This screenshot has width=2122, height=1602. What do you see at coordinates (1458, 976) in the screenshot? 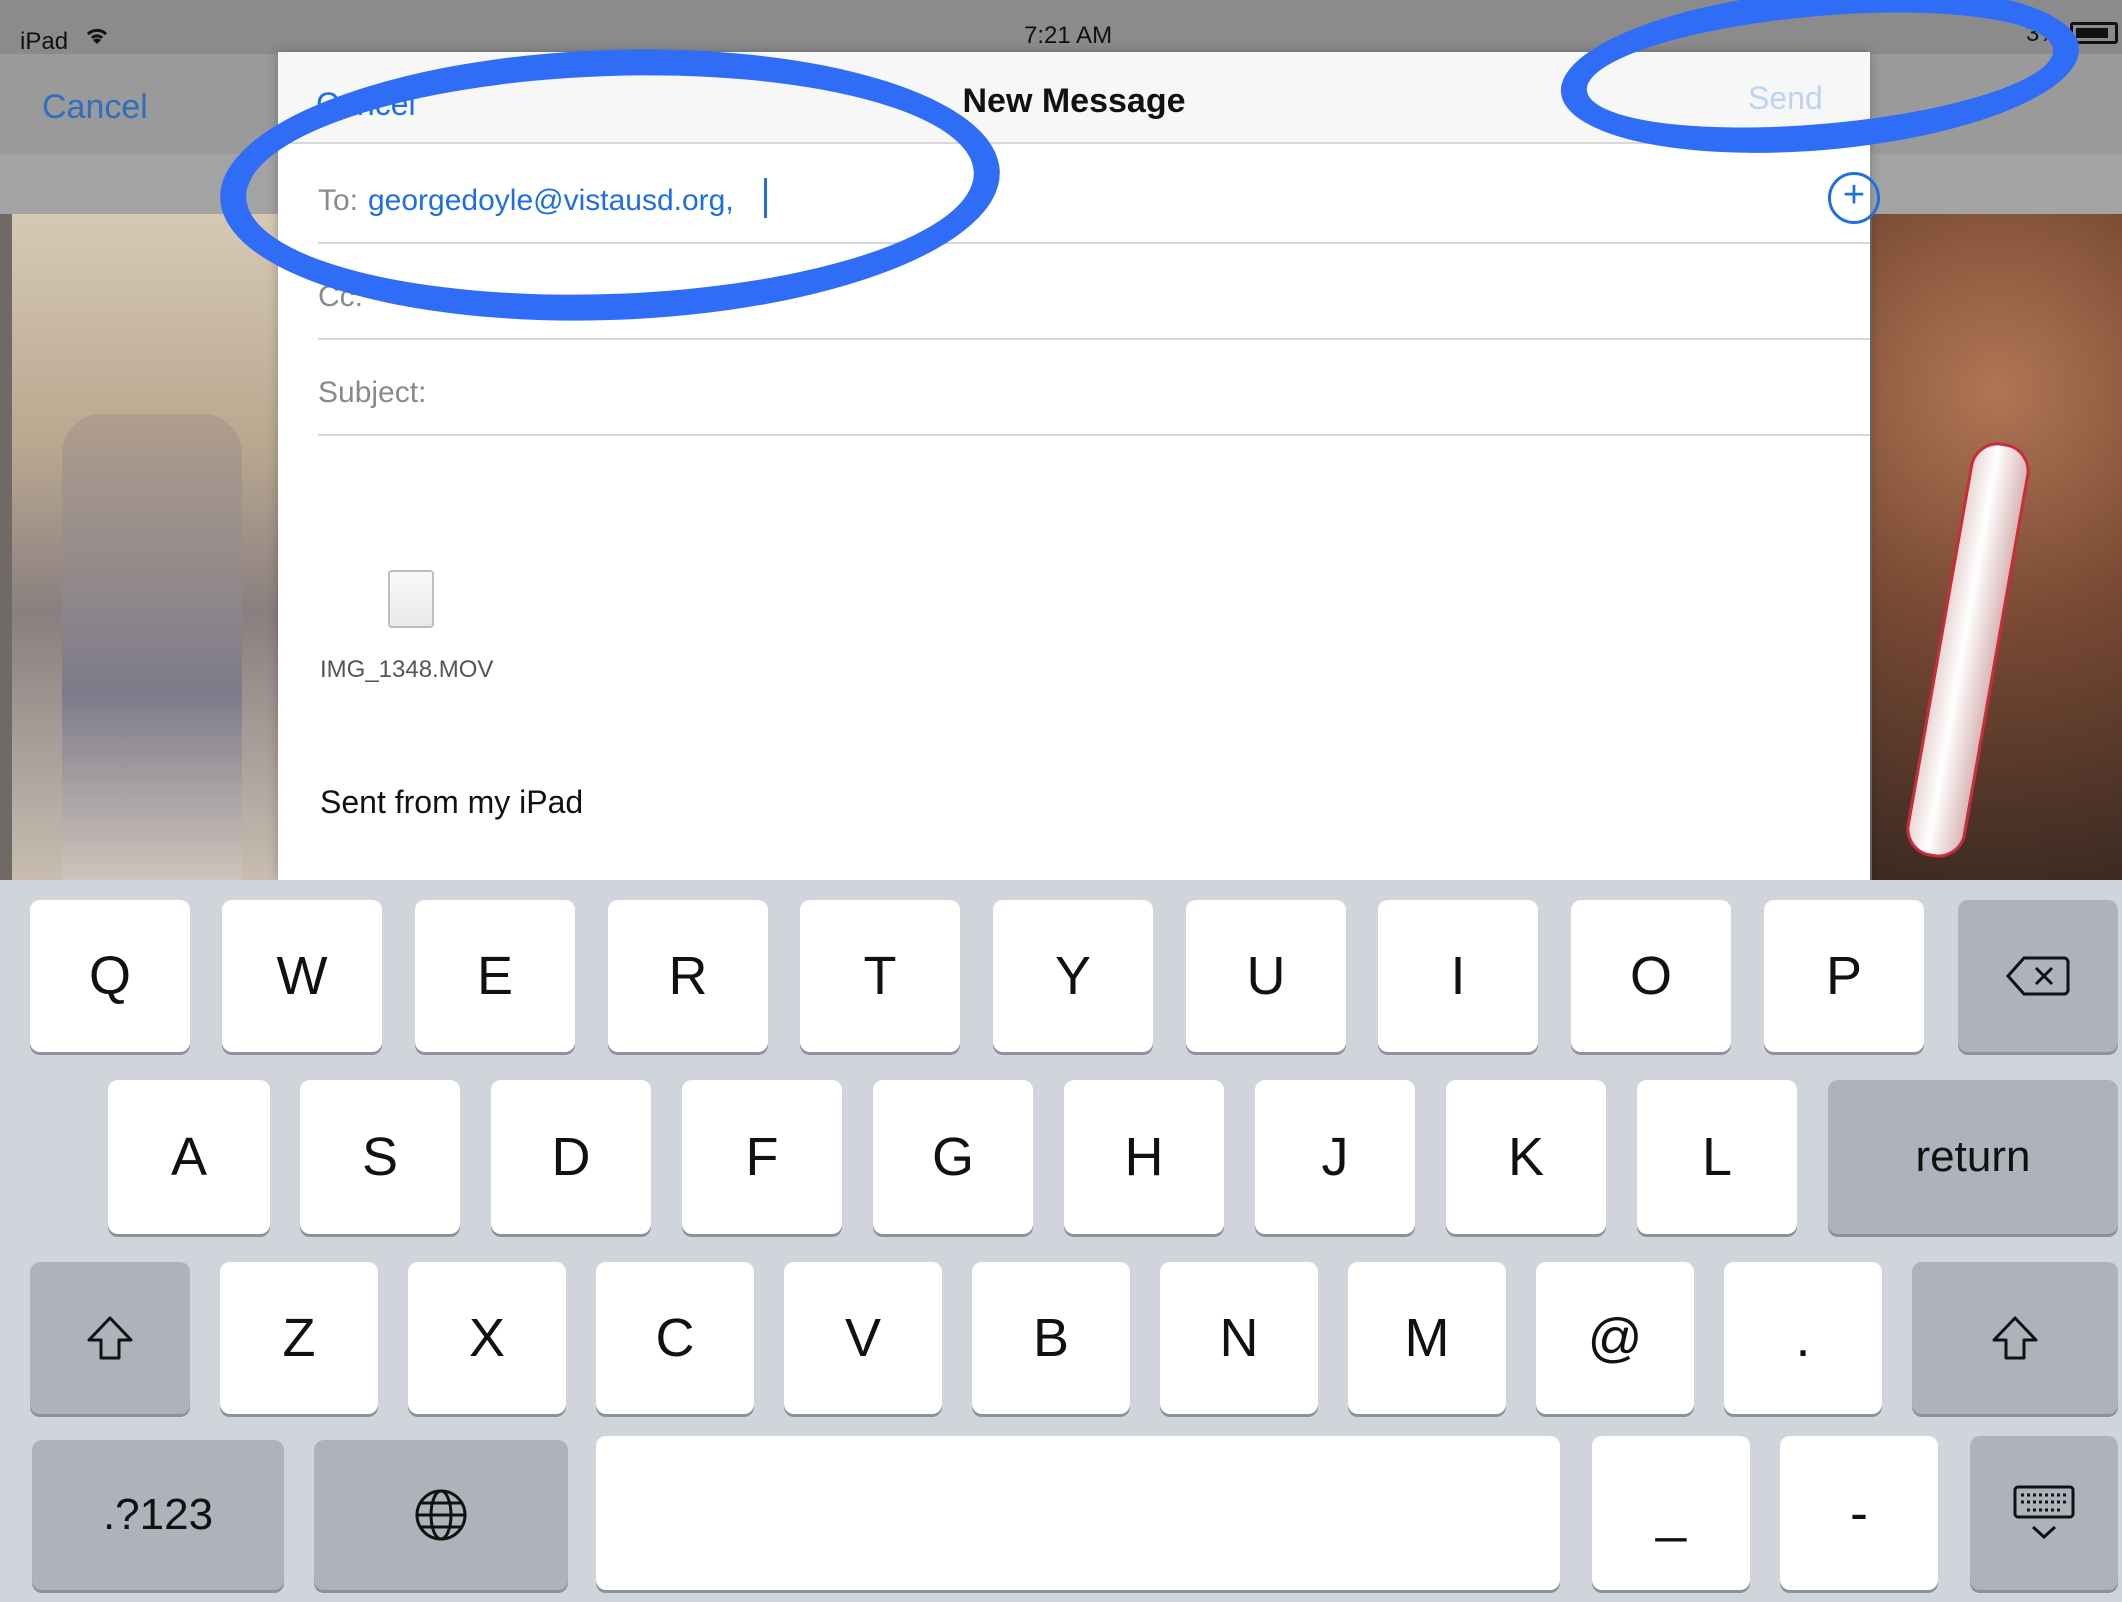
I see `key-i: I` at bounding box center [1458, 976].